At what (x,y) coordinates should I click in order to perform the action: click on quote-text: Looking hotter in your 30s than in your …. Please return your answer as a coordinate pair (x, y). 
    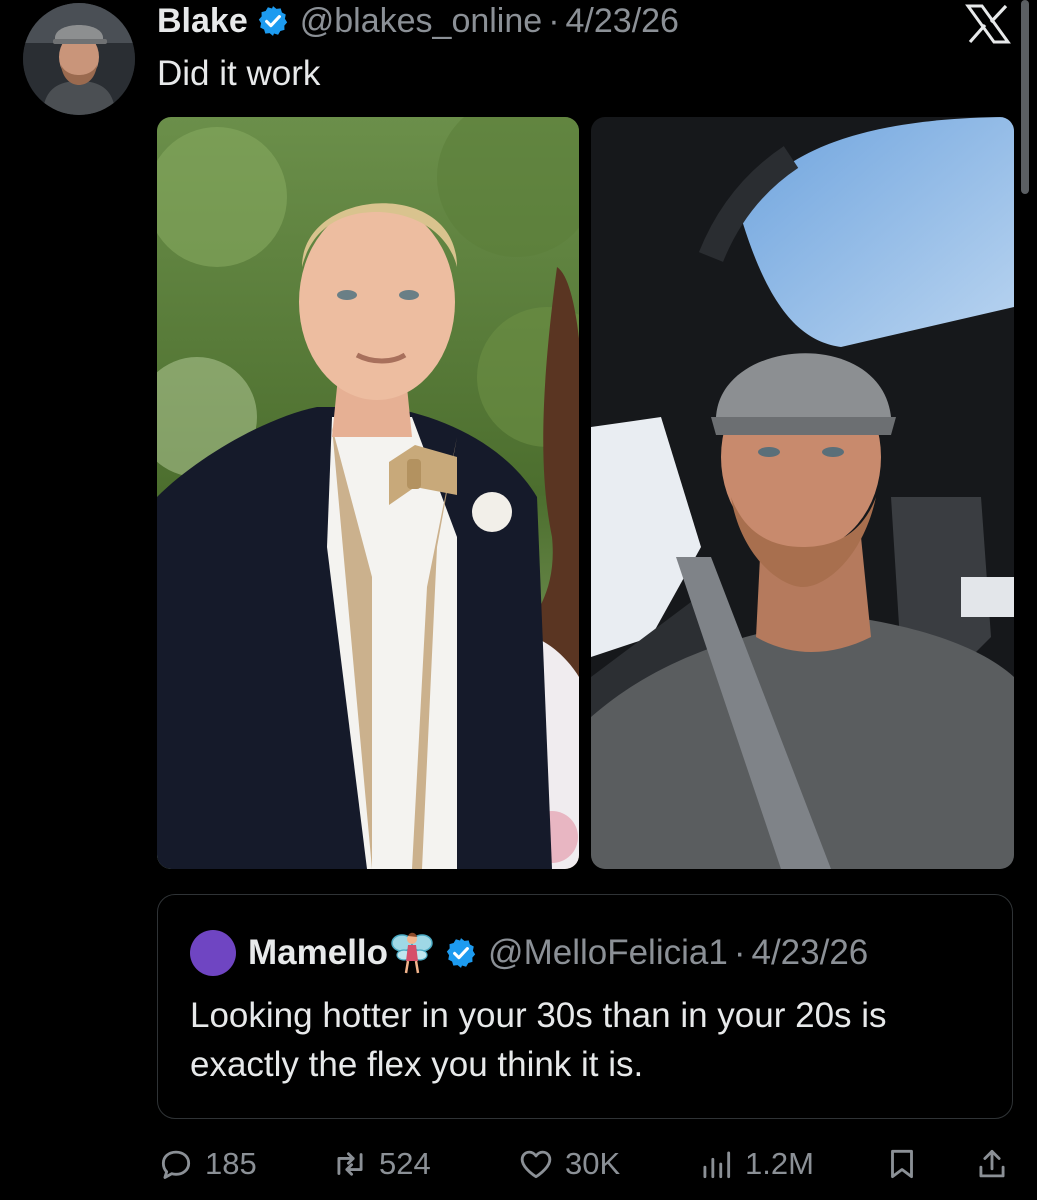
    Looking at the image, I should click on (538, 1040).